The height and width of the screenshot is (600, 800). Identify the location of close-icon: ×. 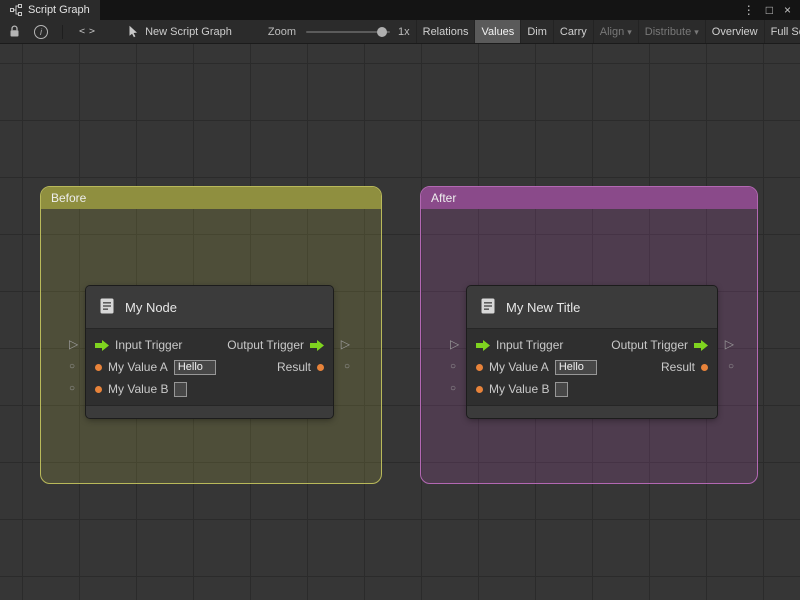
(787, 10).